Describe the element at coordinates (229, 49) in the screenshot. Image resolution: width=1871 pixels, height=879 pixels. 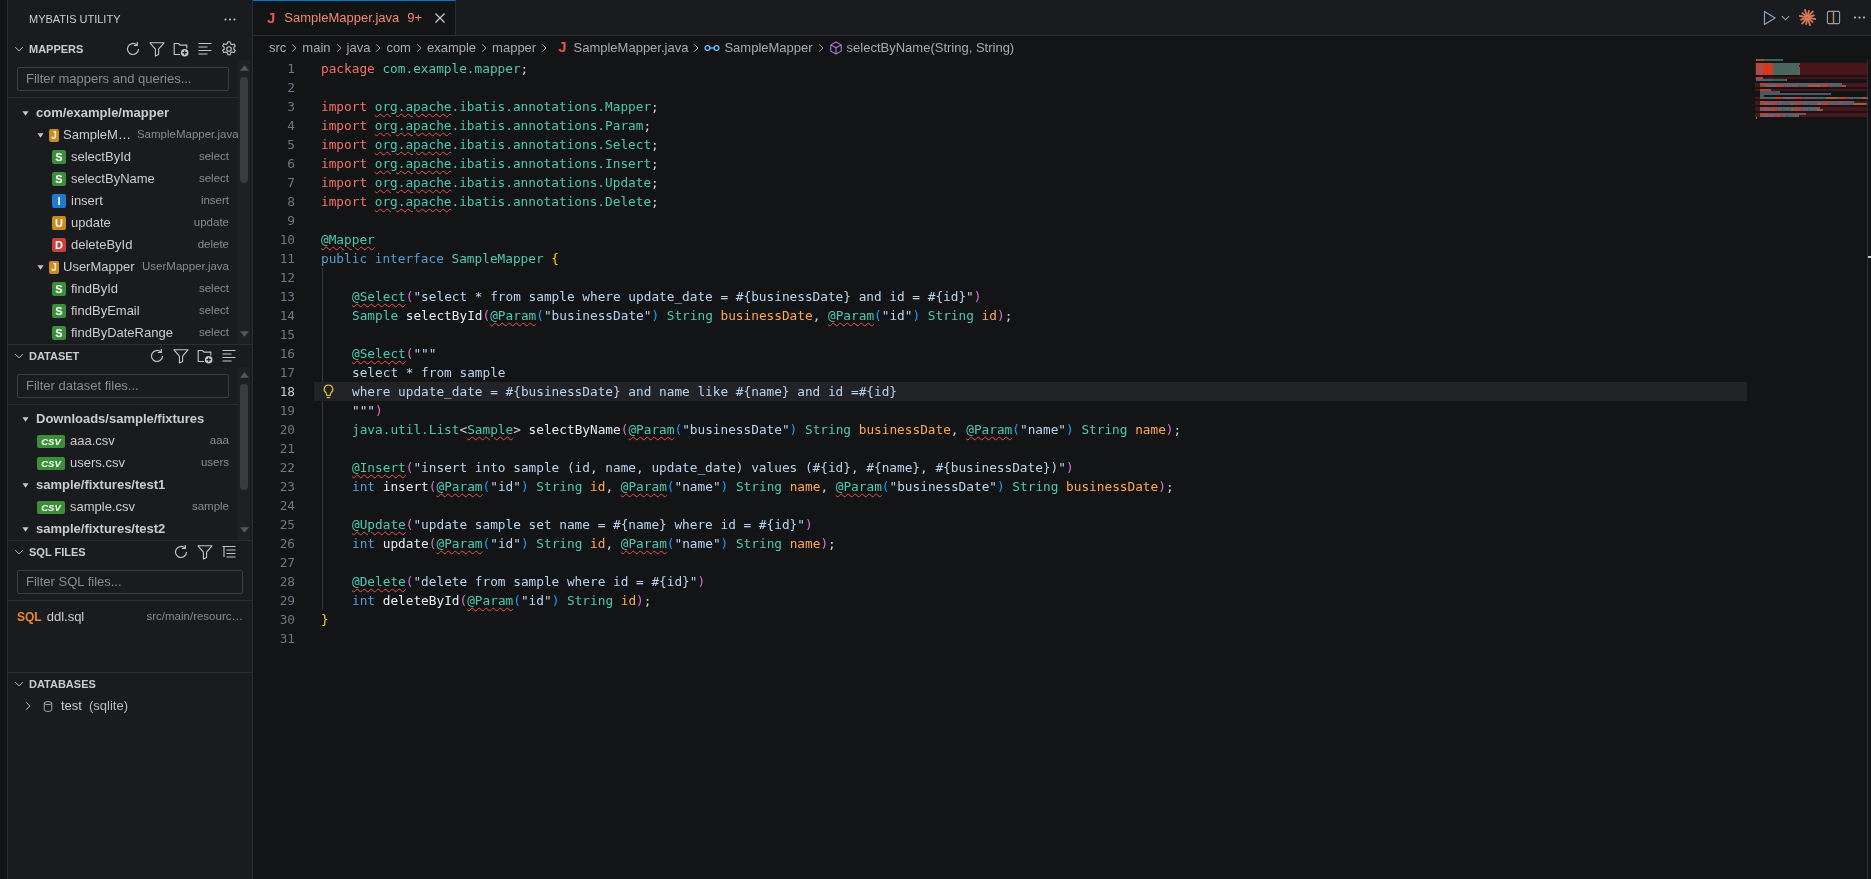
I see `settings-icon` at that location.